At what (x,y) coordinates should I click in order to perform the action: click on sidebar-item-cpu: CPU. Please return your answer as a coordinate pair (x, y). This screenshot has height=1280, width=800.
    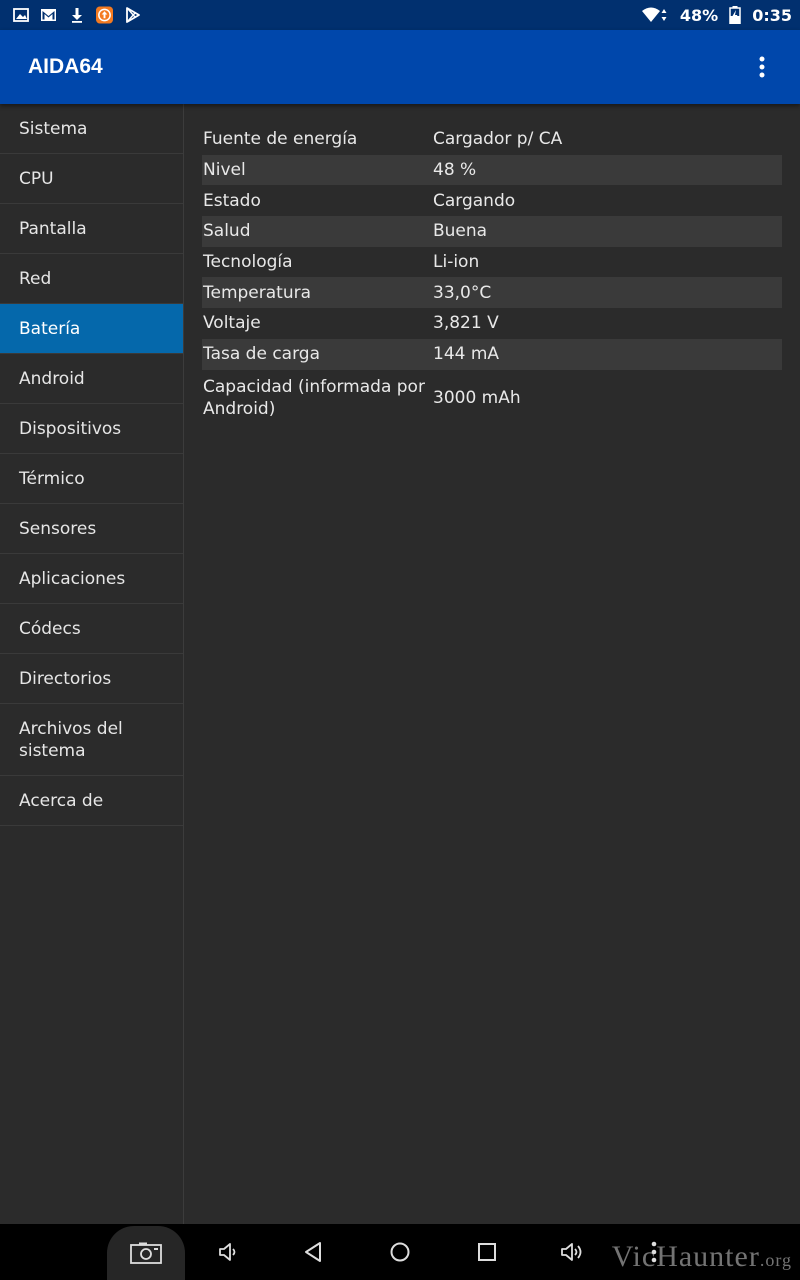
    Looking at the image, I should click on (91, 179).